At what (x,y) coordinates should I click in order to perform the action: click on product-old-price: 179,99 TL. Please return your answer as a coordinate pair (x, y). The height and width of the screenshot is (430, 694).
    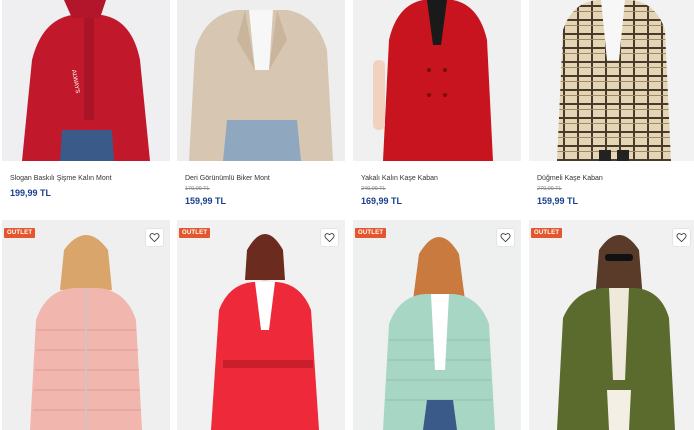
    Looking at the image, I should click on (197, 189).